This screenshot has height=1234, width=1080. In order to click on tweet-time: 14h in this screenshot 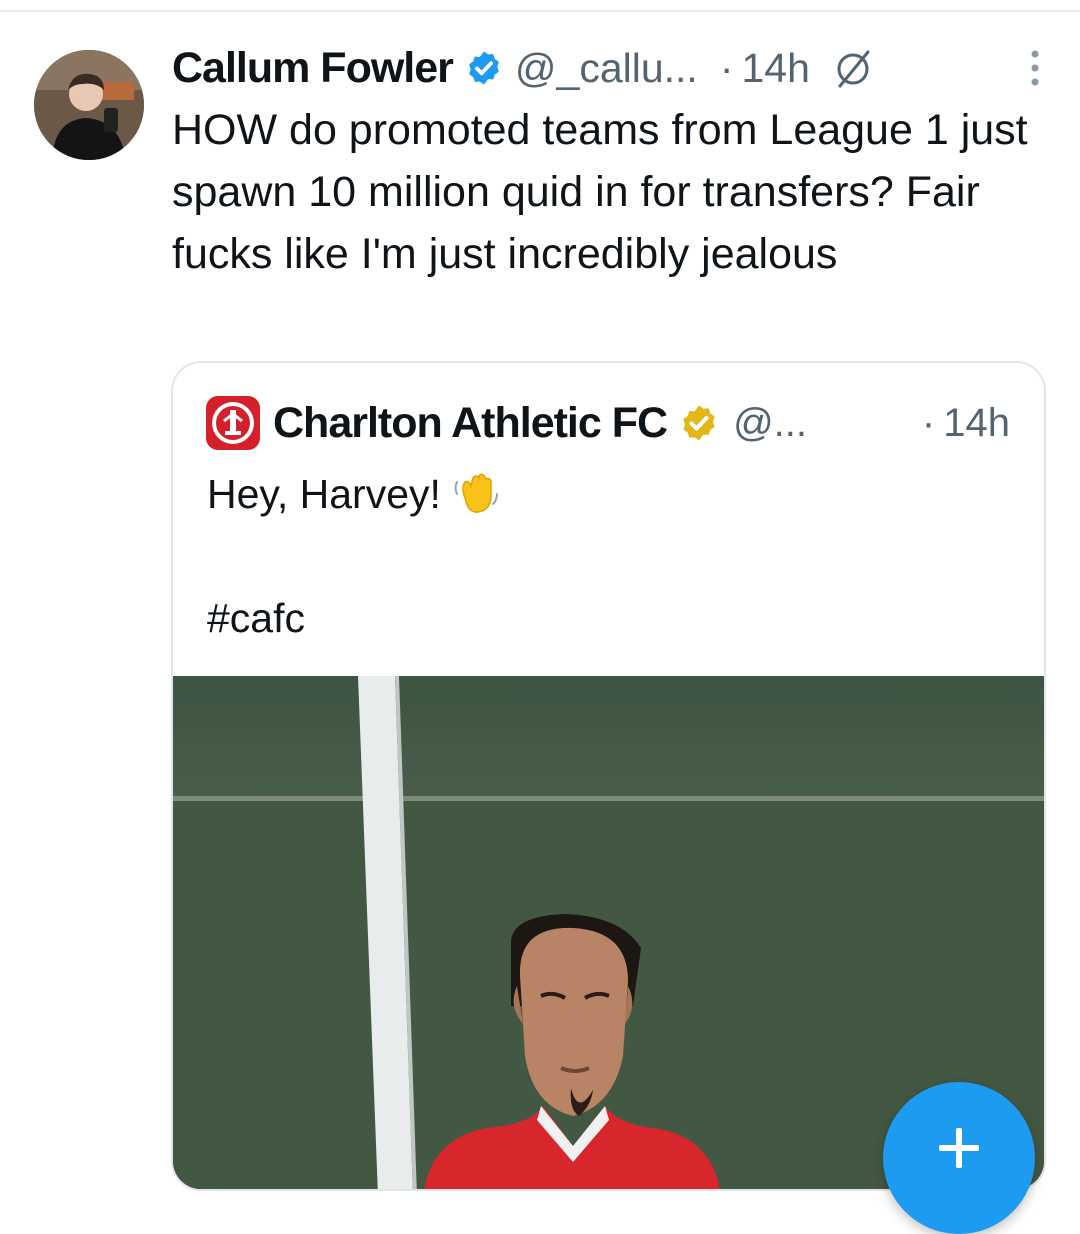, I will do `click(775, 68)`.